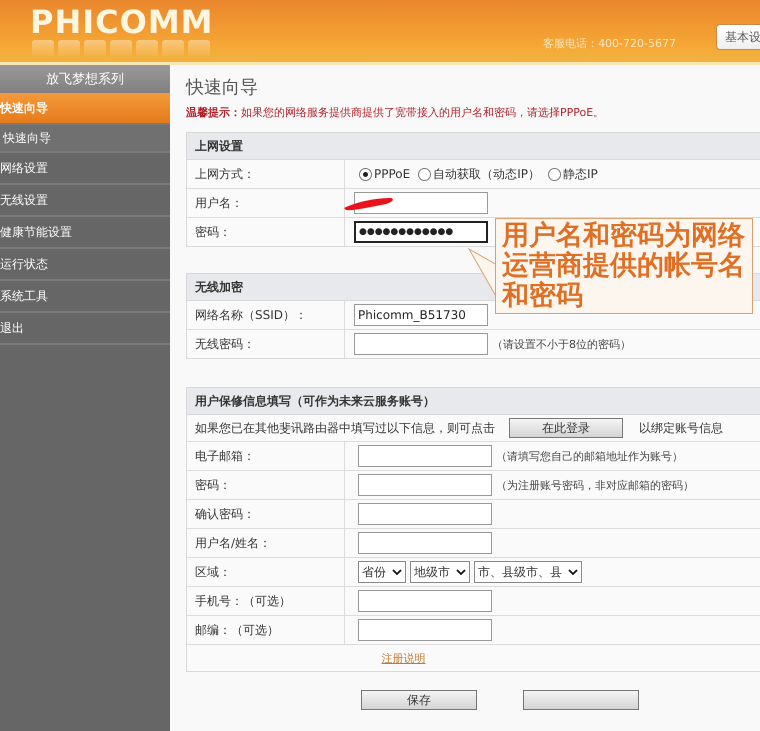  Describe the element at coordinates (595, 485) in the screenshot. I see `field-hint: （为注册账号密码，非对应邮箱的密码）` at that location.